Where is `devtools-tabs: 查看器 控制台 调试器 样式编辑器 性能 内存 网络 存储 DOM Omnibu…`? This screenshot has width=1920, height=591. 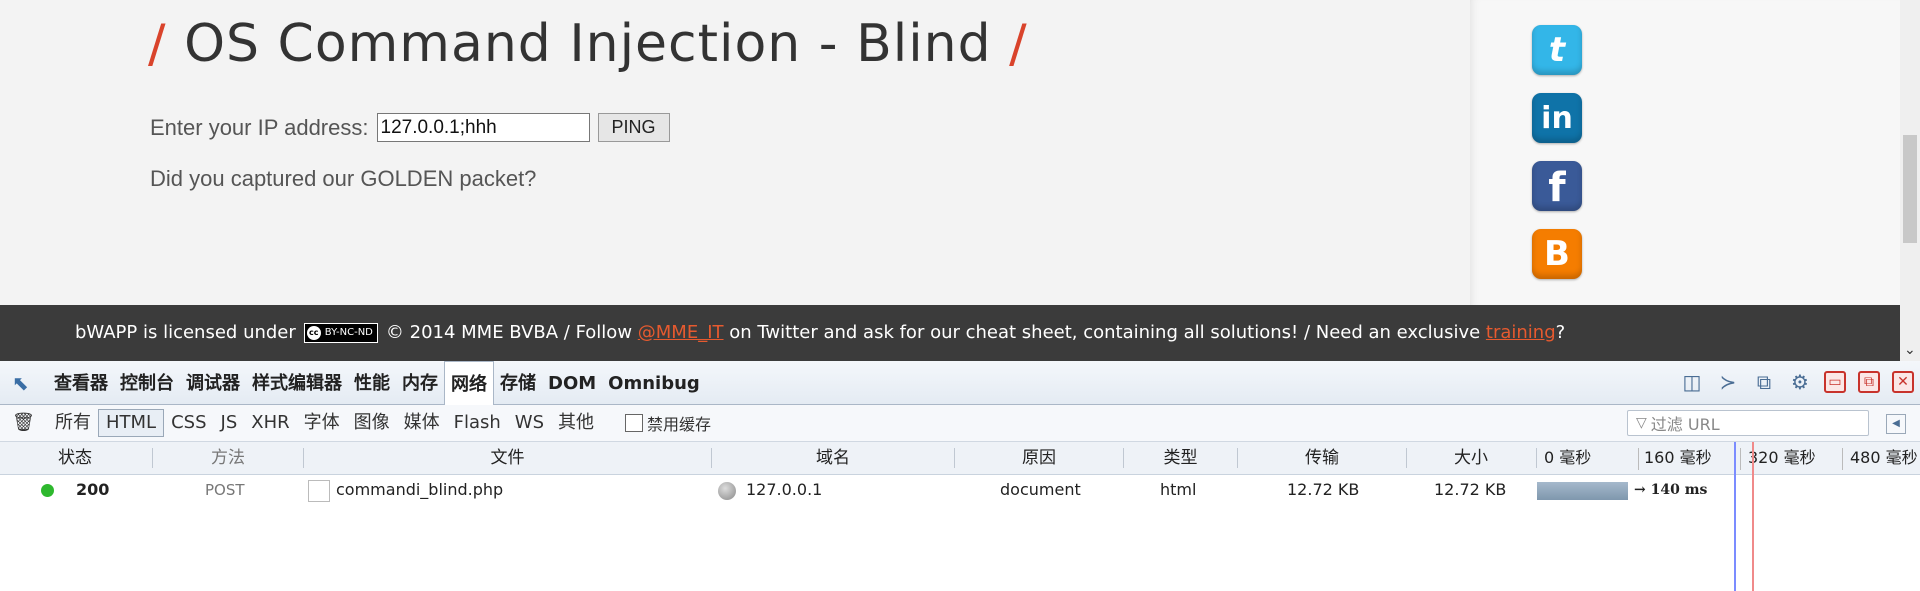
devtools-tabs: 查看器 控制台 调试器 样式编辑器 性能 内存 网络 存储 DOM Omnibu… is located at coordinates (377, 382).